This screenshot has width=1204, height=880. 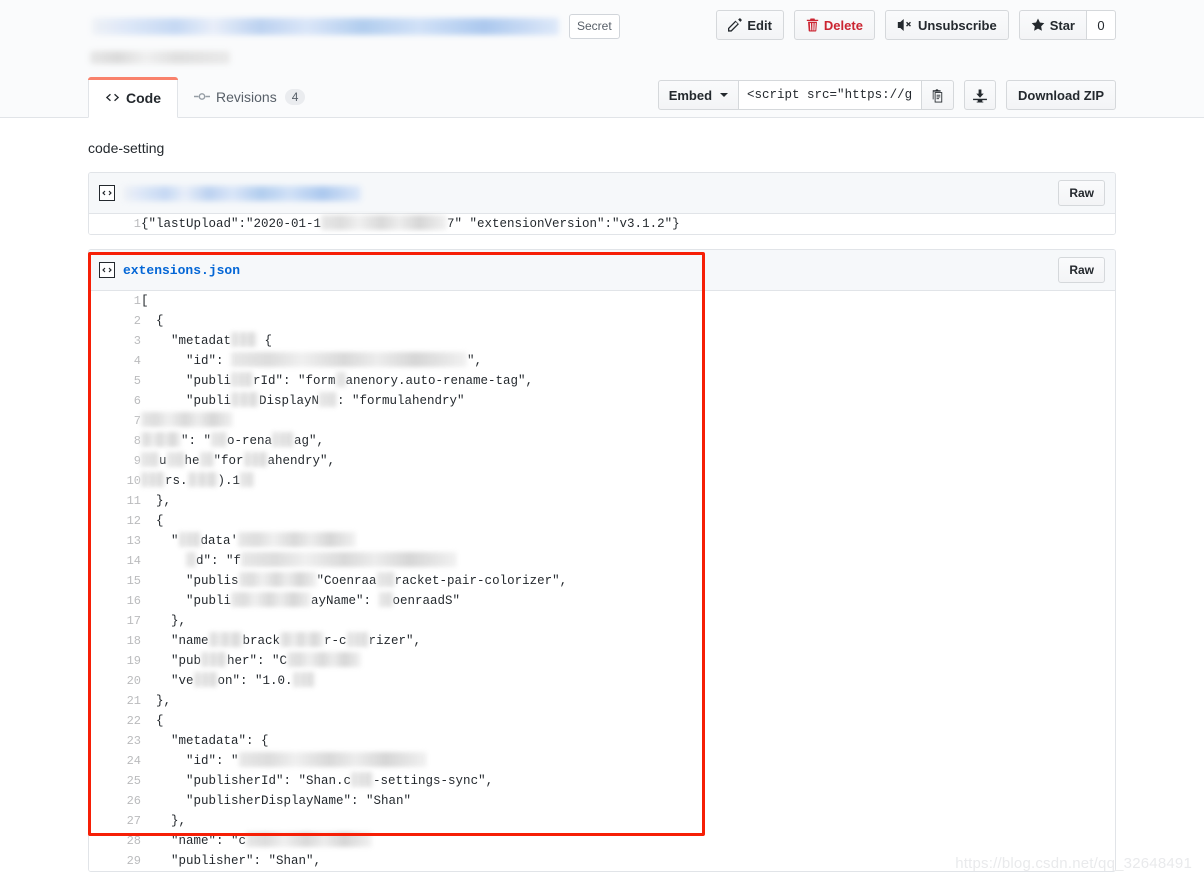 What do you see at coordinates (946, 25) in the screenshot?
I see `unsubscribe-button: Unsubscribe` at bounding box center [946, 25].